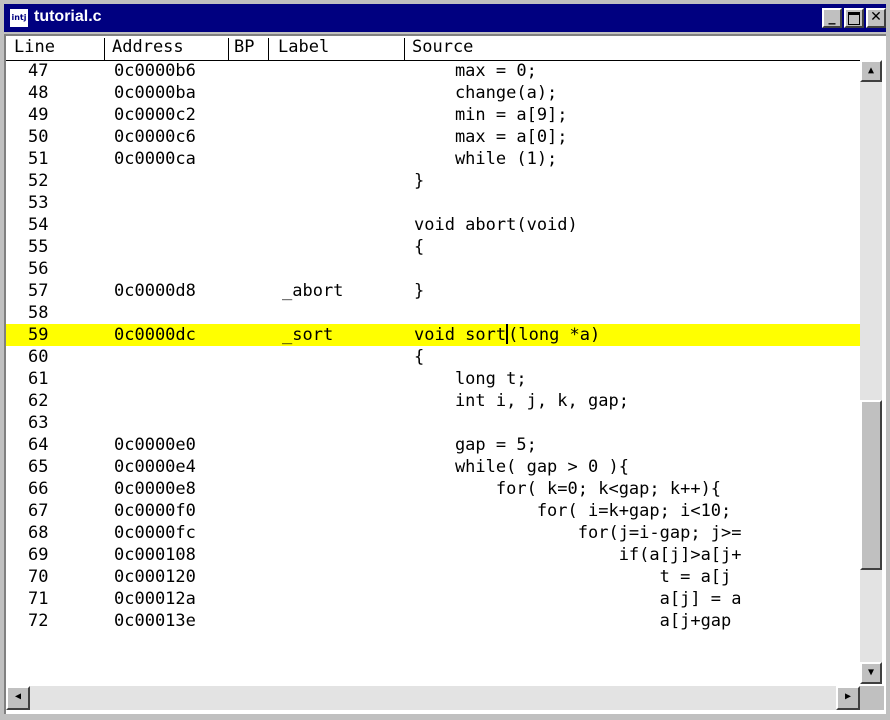 The width and height of the screenshot is (890, 720). Describe the element at coordinates (433, 203) in the screenshot. I see `table-row: 53` at that location.